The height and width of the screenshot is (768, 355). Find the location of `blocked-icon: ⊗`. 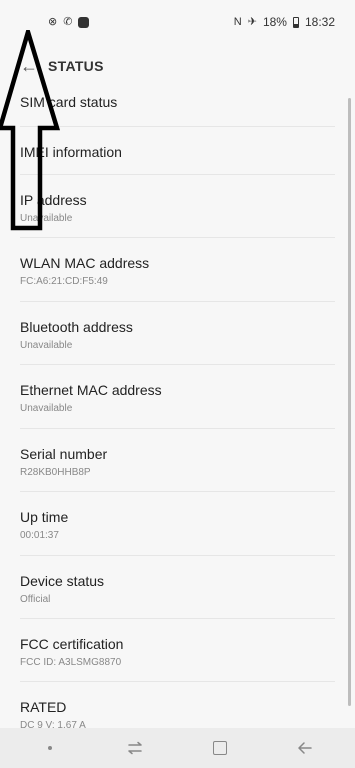

blocked-icon: ⊗ is located at coordinates (53, 21).